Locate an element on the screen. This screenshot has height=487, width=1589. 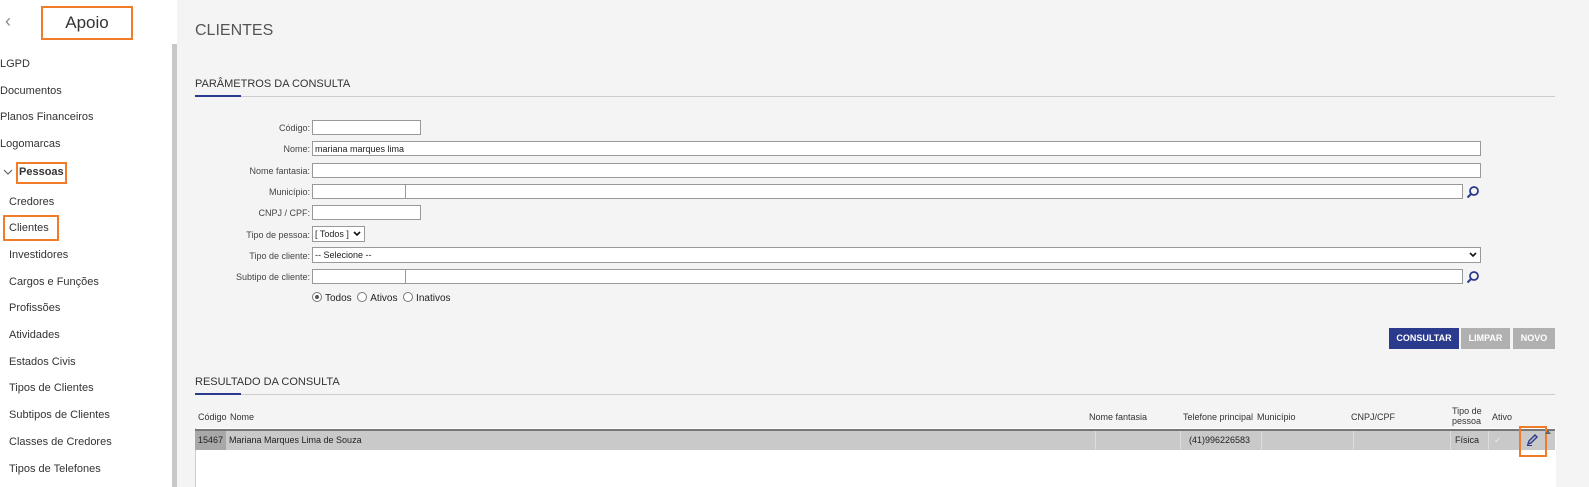
chevron-left-icon: ‹ is located at coordinates (8, 21).